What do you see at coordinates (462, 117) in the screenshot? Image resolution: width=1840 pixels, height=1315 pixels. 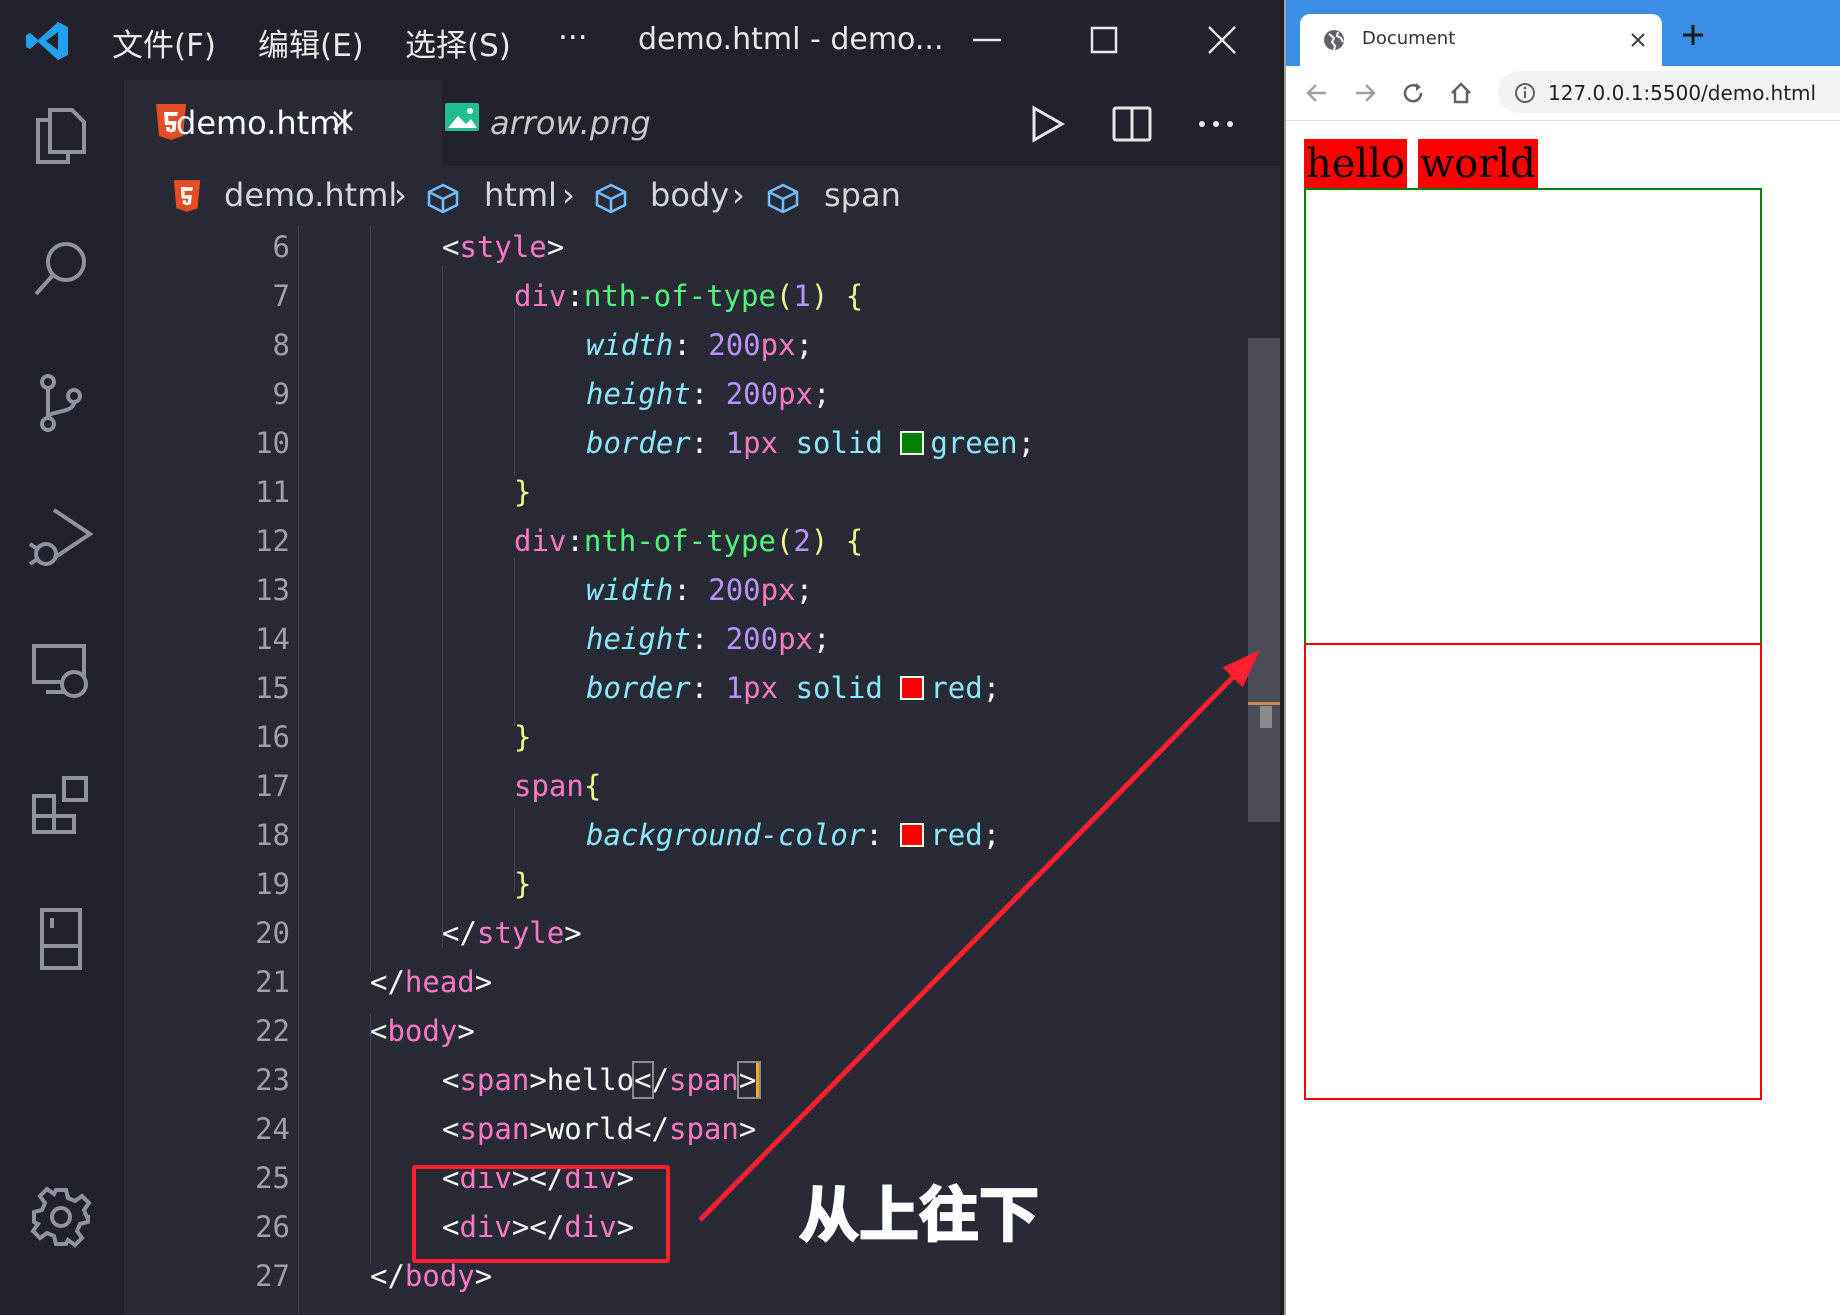 I see `image-file-icon` at bounding box center [462, 117].